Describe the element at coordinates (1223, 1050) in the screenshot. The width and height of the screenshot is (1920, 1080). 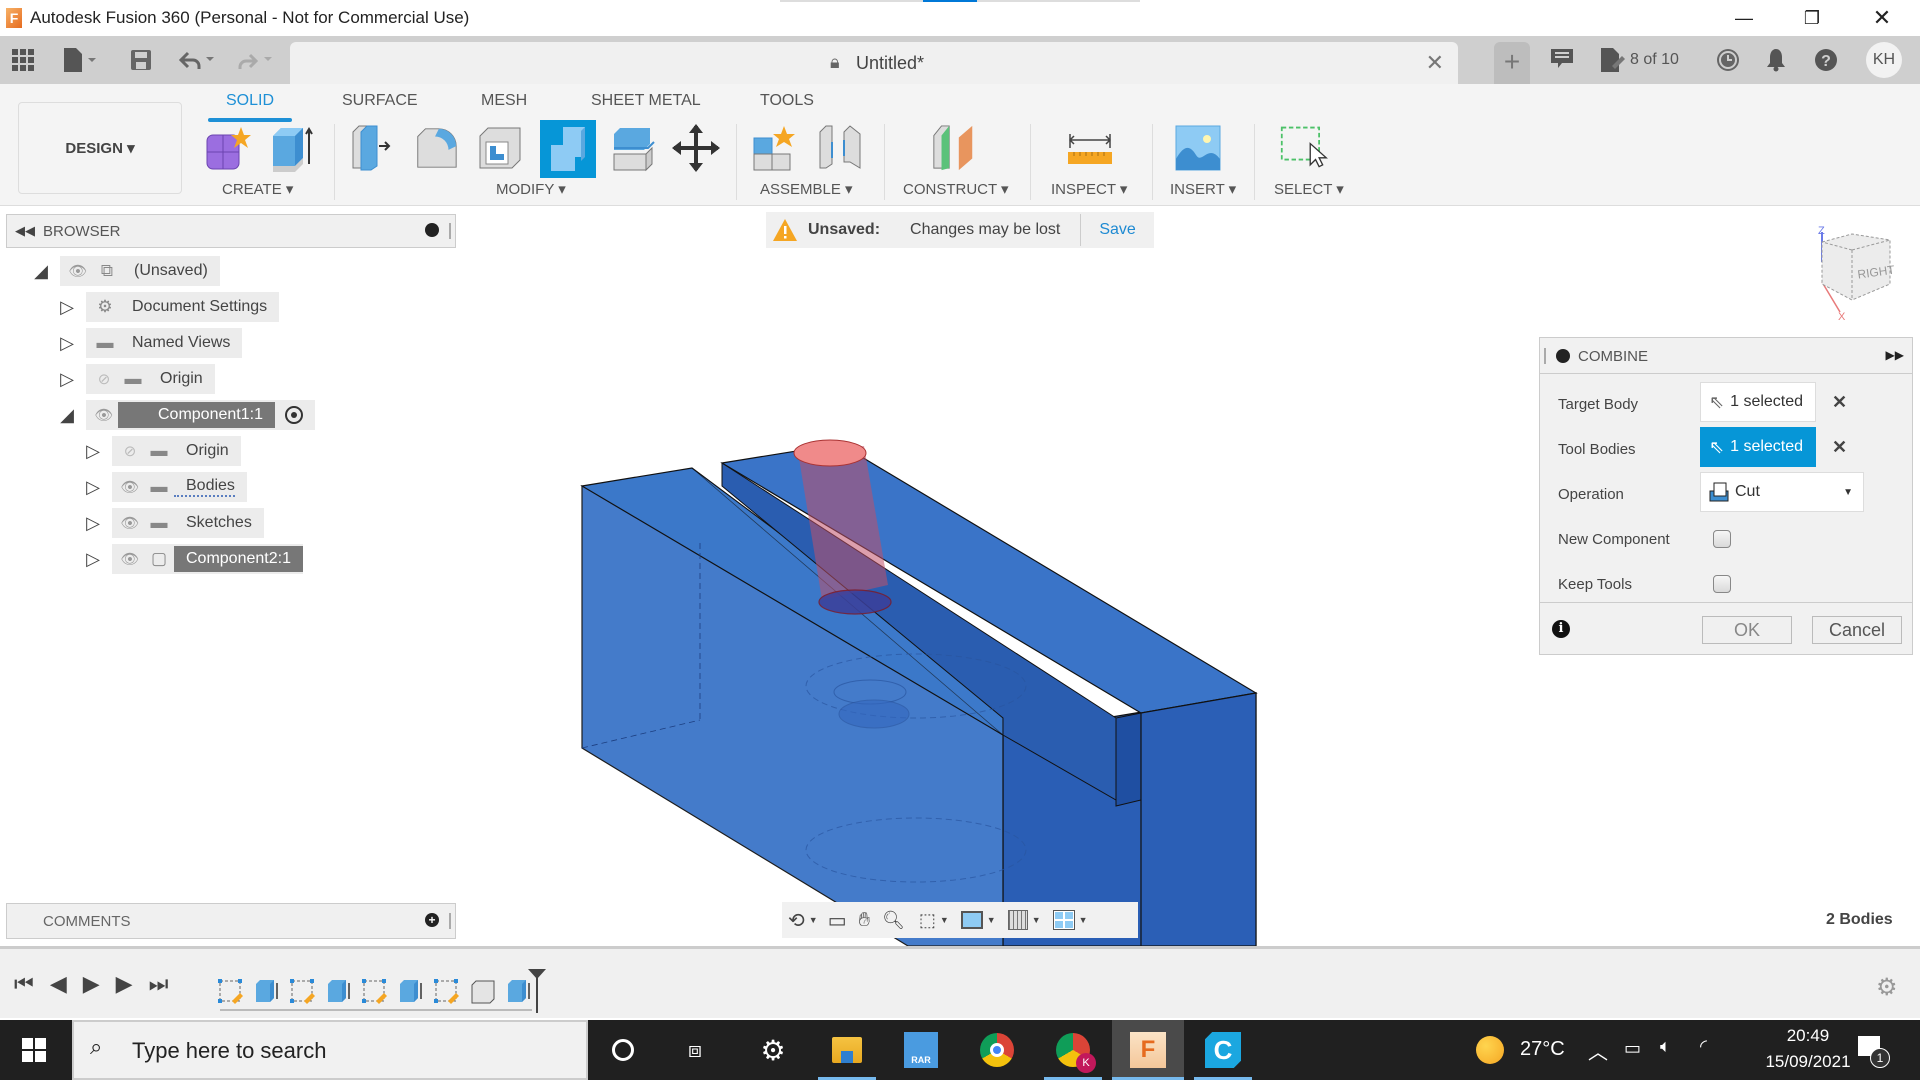
I see `cura-icon: C` at that location.